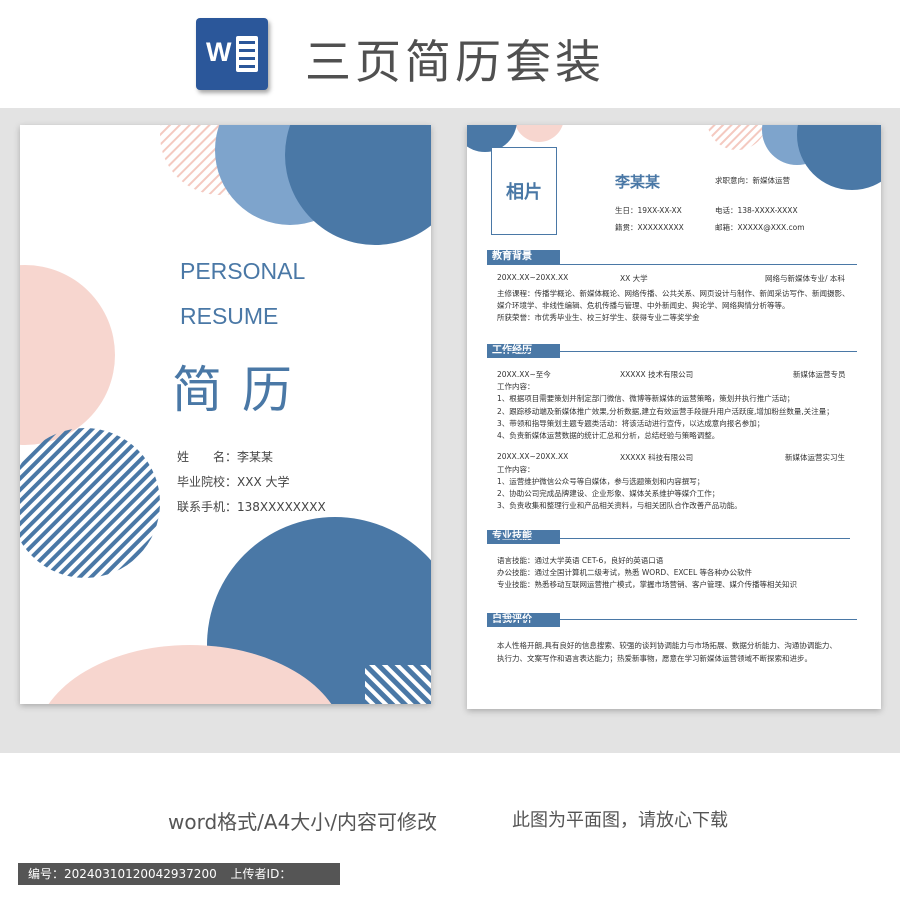 The width and height of the screenshot is (900, 907). I want to click on edu-courses-cont: 媒介环境学、非线性编辑、危机传播与管理、中外新闻史、舆论学、网络舆情分析等等。, so click(643, 305).